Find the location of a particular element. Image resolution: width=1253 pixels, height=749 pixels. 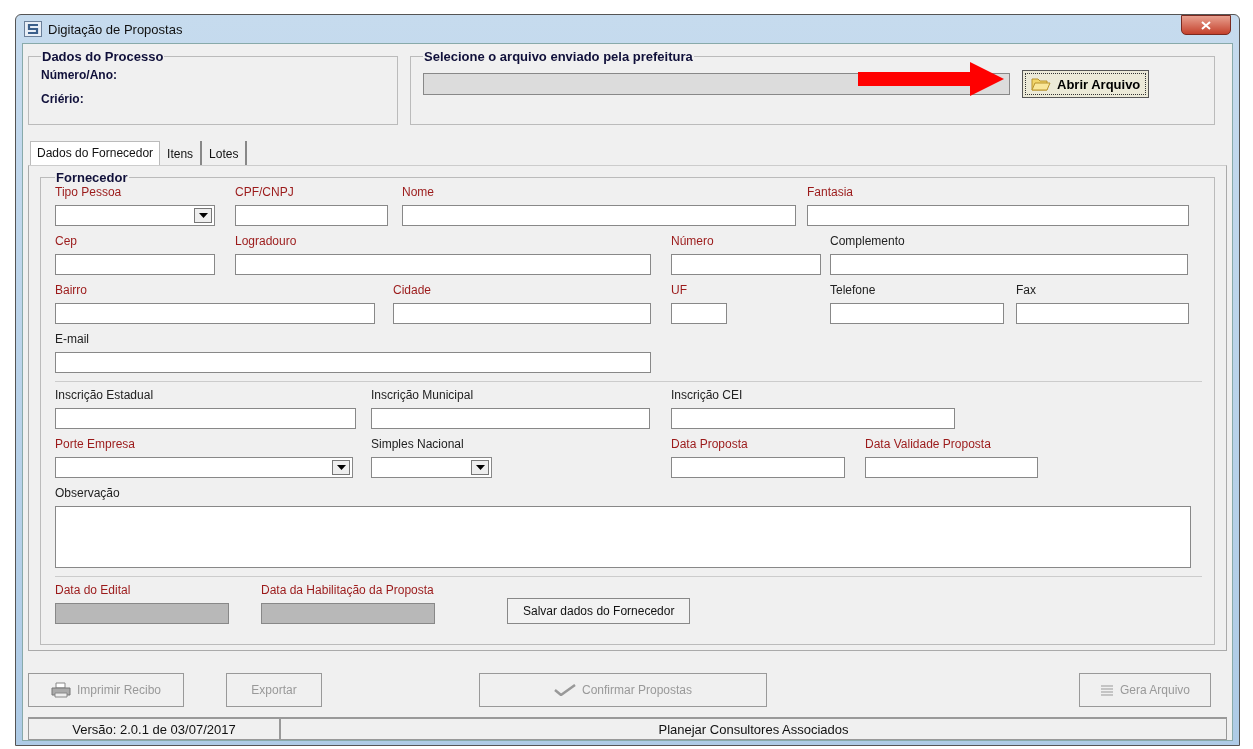

field-label: Inscrição Estadual is located at coordinates (105, 395).